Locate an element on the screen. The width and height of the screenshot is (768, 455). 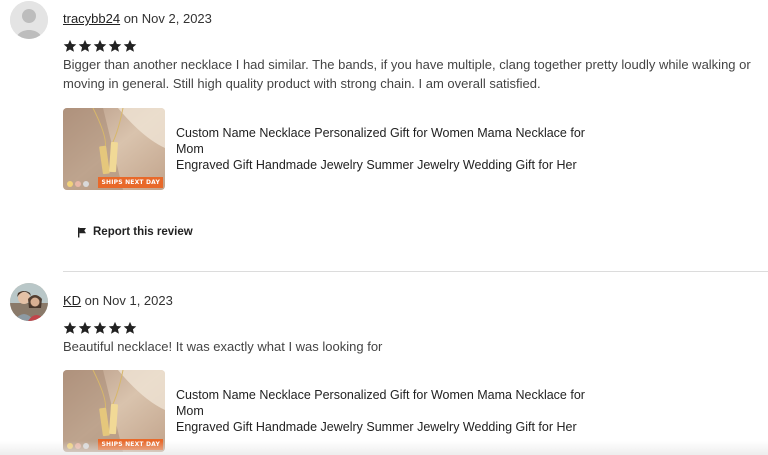
reviewer-name-link: KD is located at coordinates (72, 300).